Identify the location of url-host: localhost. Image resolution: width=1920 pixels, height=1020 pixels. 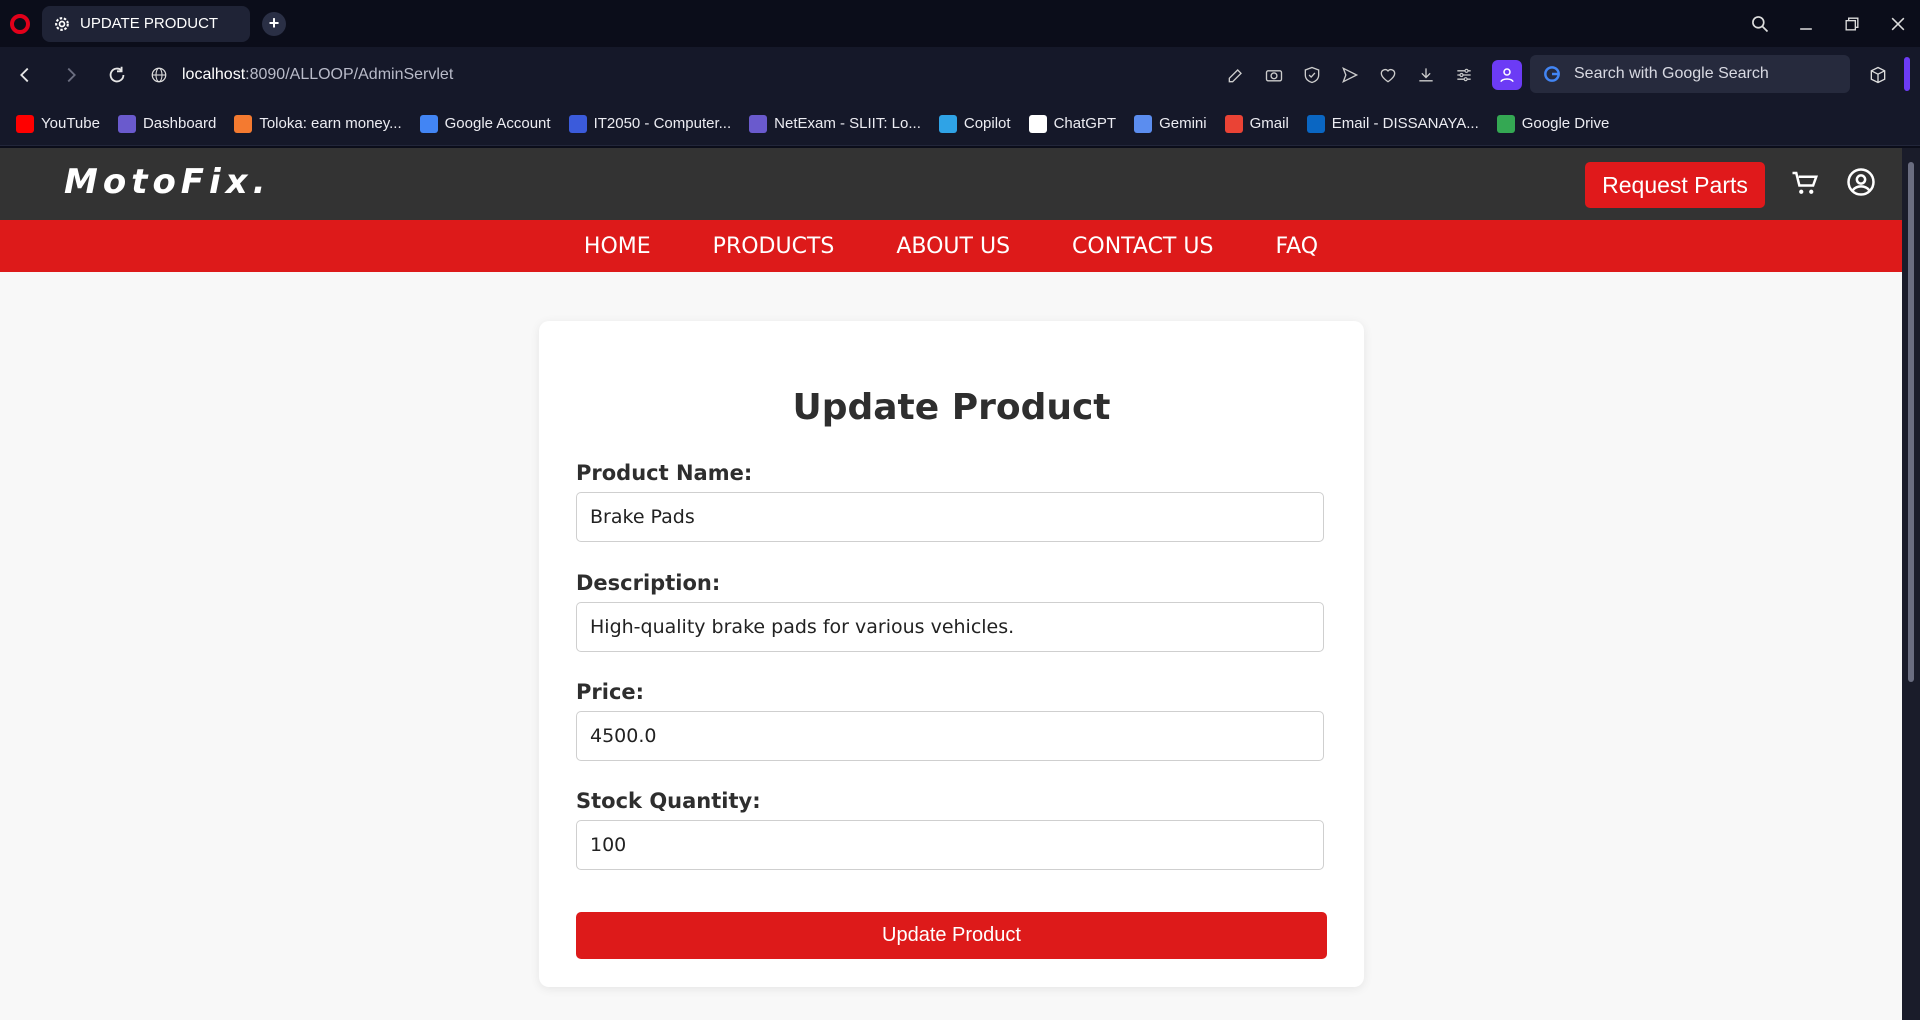
(214, 74).